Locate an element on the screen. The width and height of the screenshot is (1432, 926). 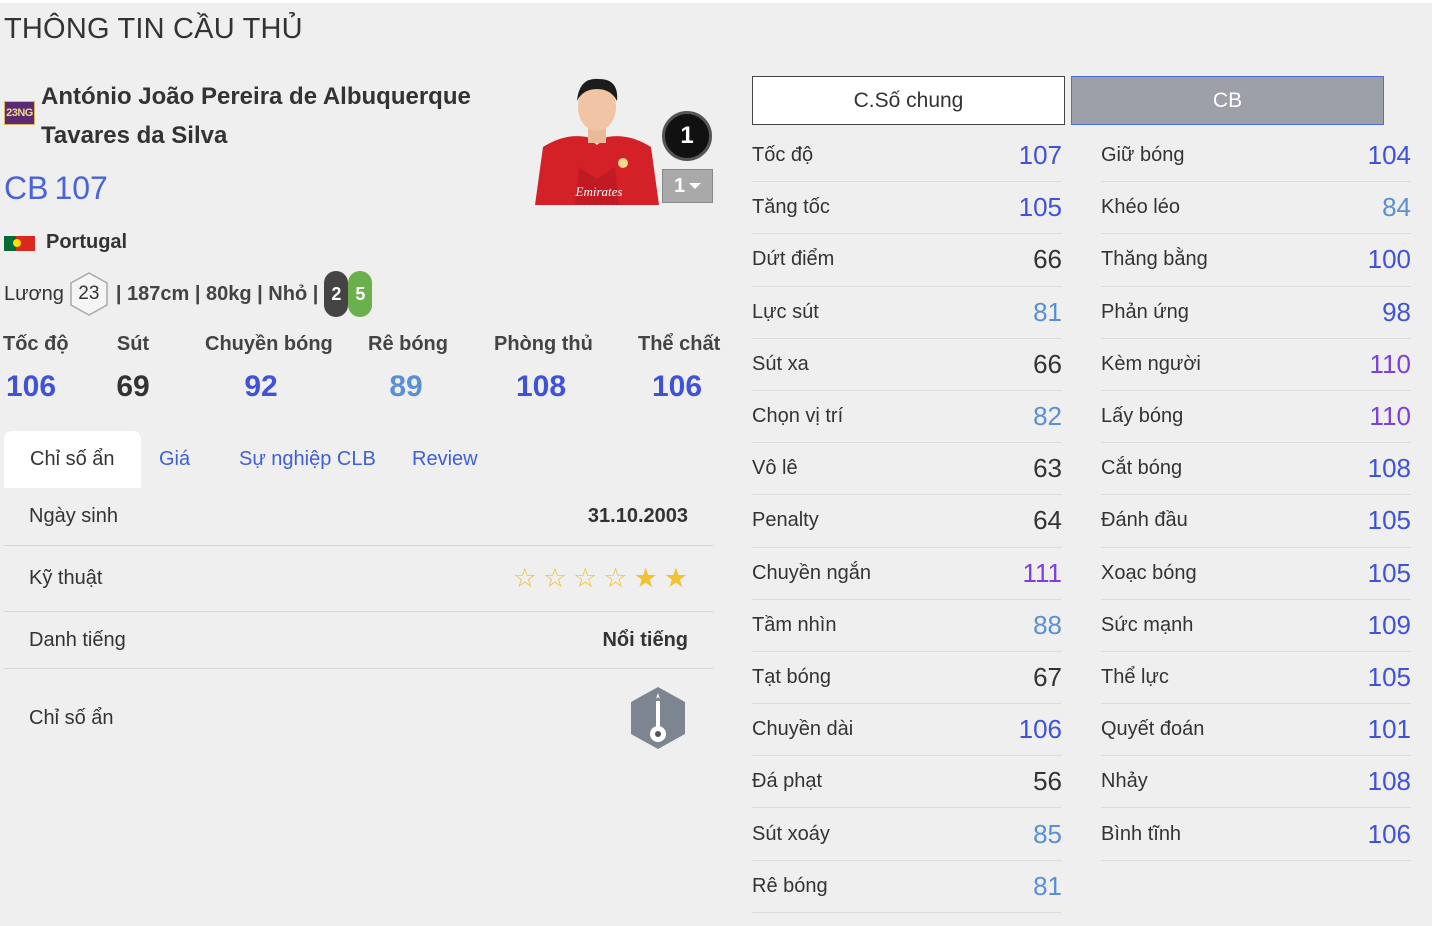
position-label: CB is located at coordinates (26, 188).